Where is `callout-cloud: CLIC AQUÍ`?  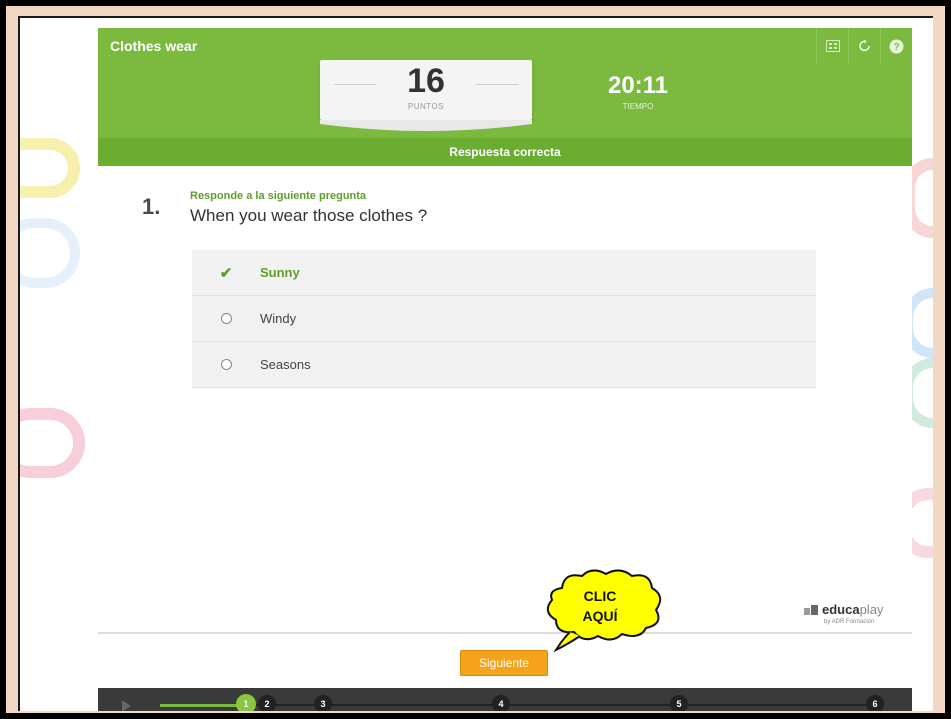 callout-cloud: CLIC AQUÍ is located at coordinates (605, 611).